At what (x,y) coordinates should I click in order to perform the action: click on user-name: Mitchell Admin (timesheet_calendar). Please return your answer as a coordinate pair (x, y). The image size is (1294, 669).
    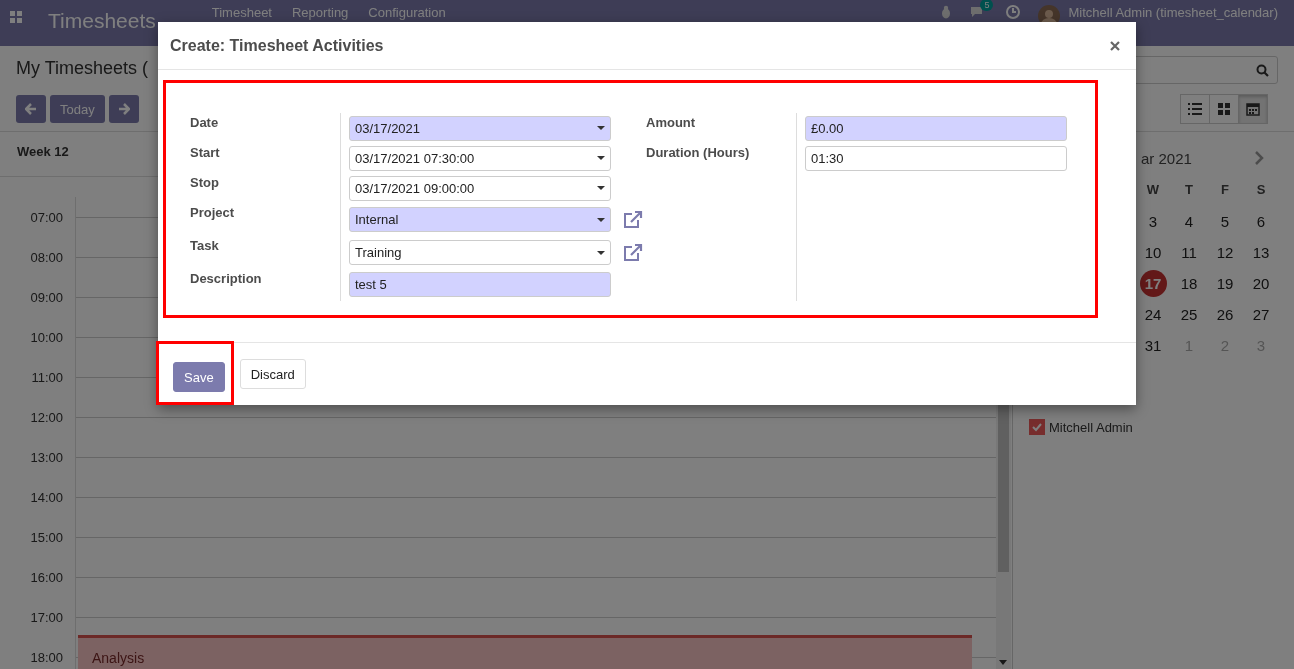
    Looking at the image, I should click on (1173, 12).